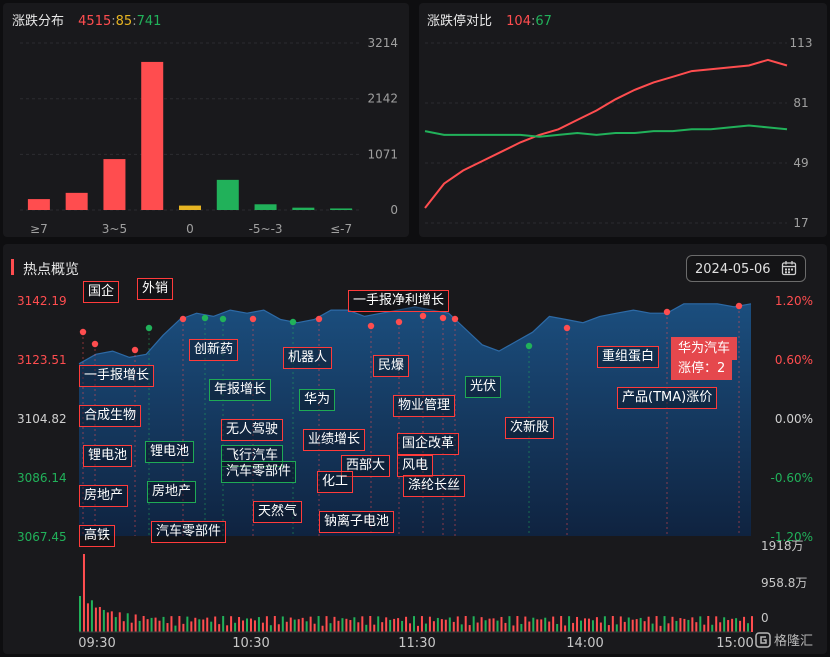  Describe the element at coordinates (800, 103) in the screenshot. I see `y-tick-label: 81` at that location.